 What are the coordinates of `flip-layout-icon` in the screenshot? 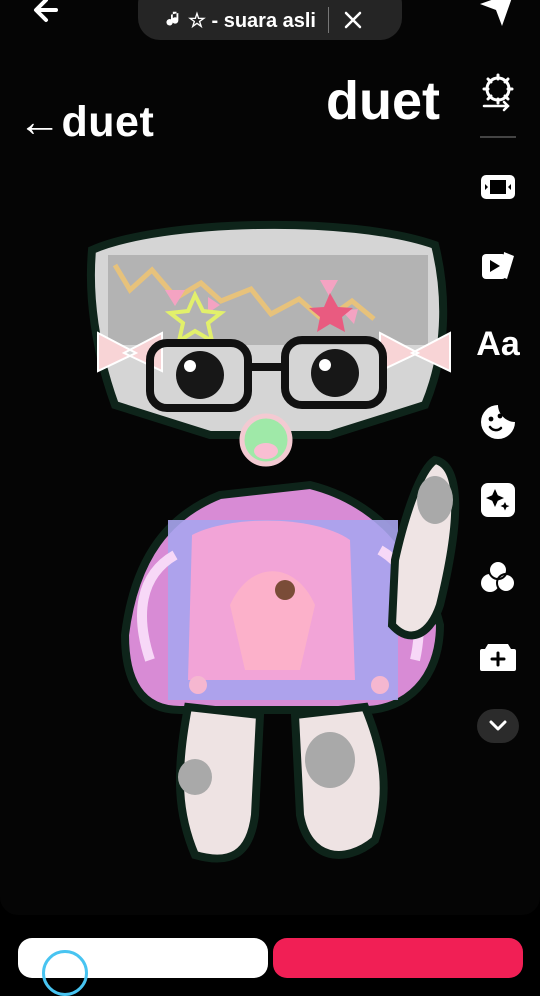 It's located at (498, 187).